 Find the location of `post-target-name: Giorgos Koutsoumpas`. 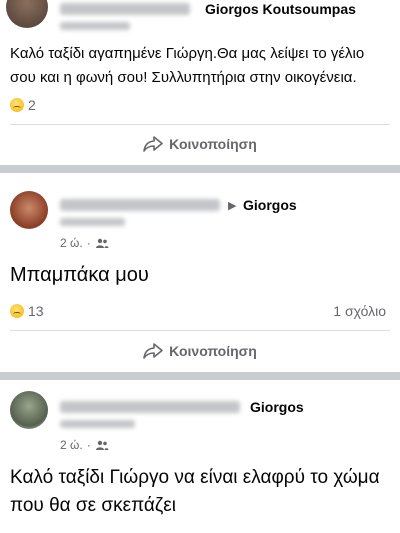

post-target-name: Giorgos Koutsoumpas is located at coordinates (280, 9).